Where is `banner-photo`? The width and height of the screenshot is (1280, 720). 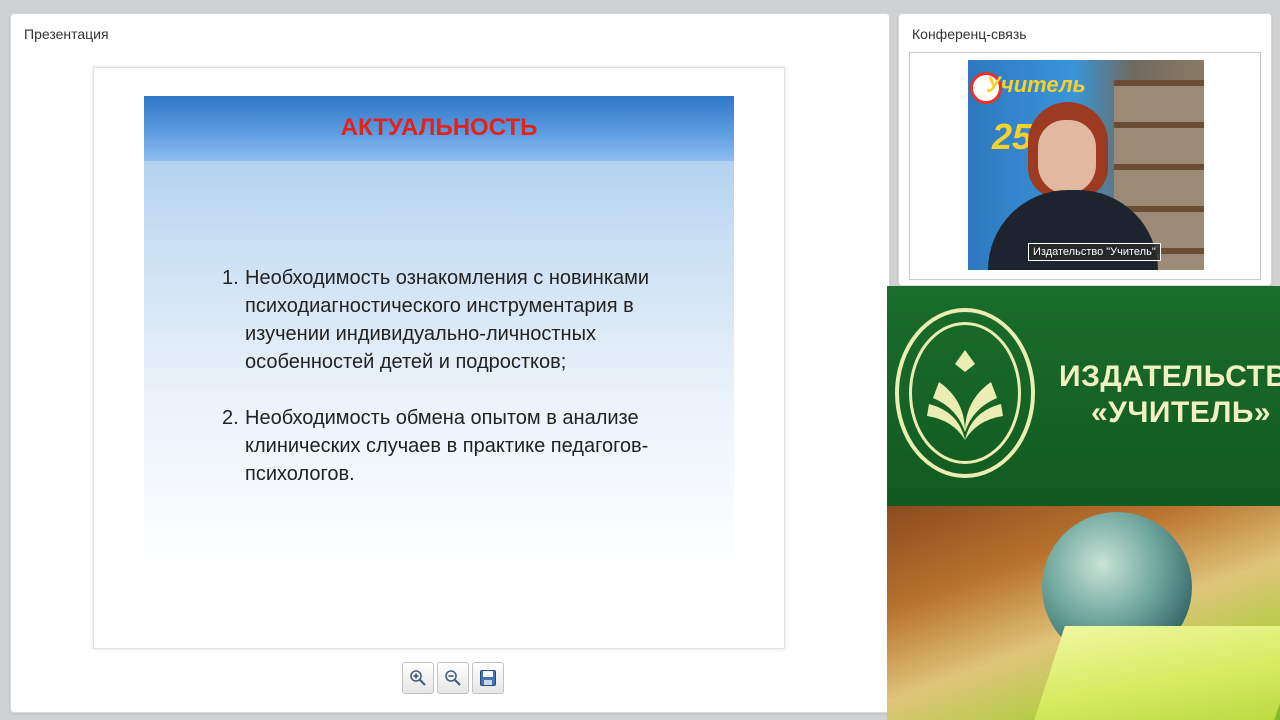 banner-photo is located at coordinates (1083, 613).